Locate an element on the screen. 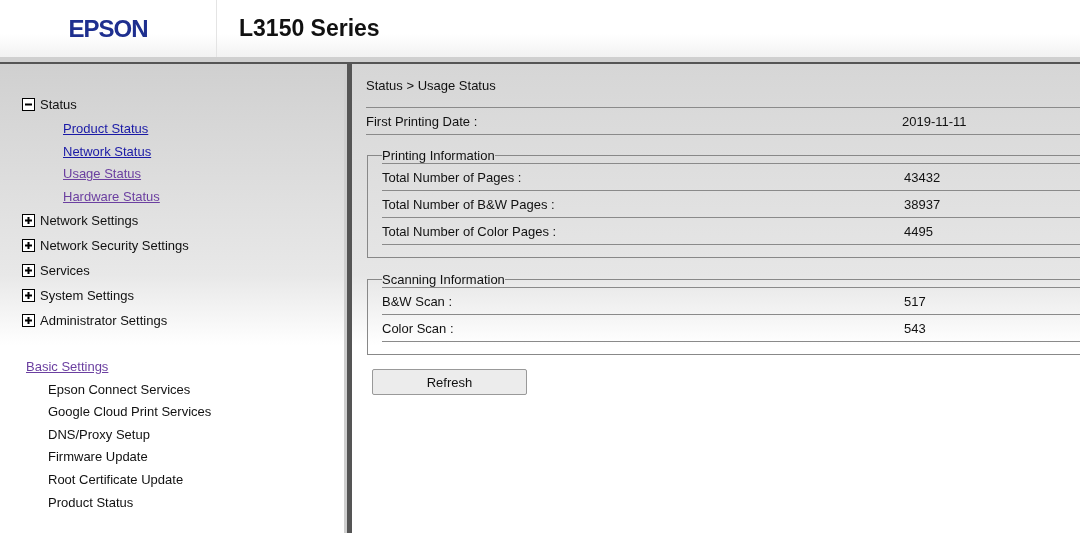 This screenshot has width=1080, height=533. menu-item: Product Status is located at coordinates (91, 502).